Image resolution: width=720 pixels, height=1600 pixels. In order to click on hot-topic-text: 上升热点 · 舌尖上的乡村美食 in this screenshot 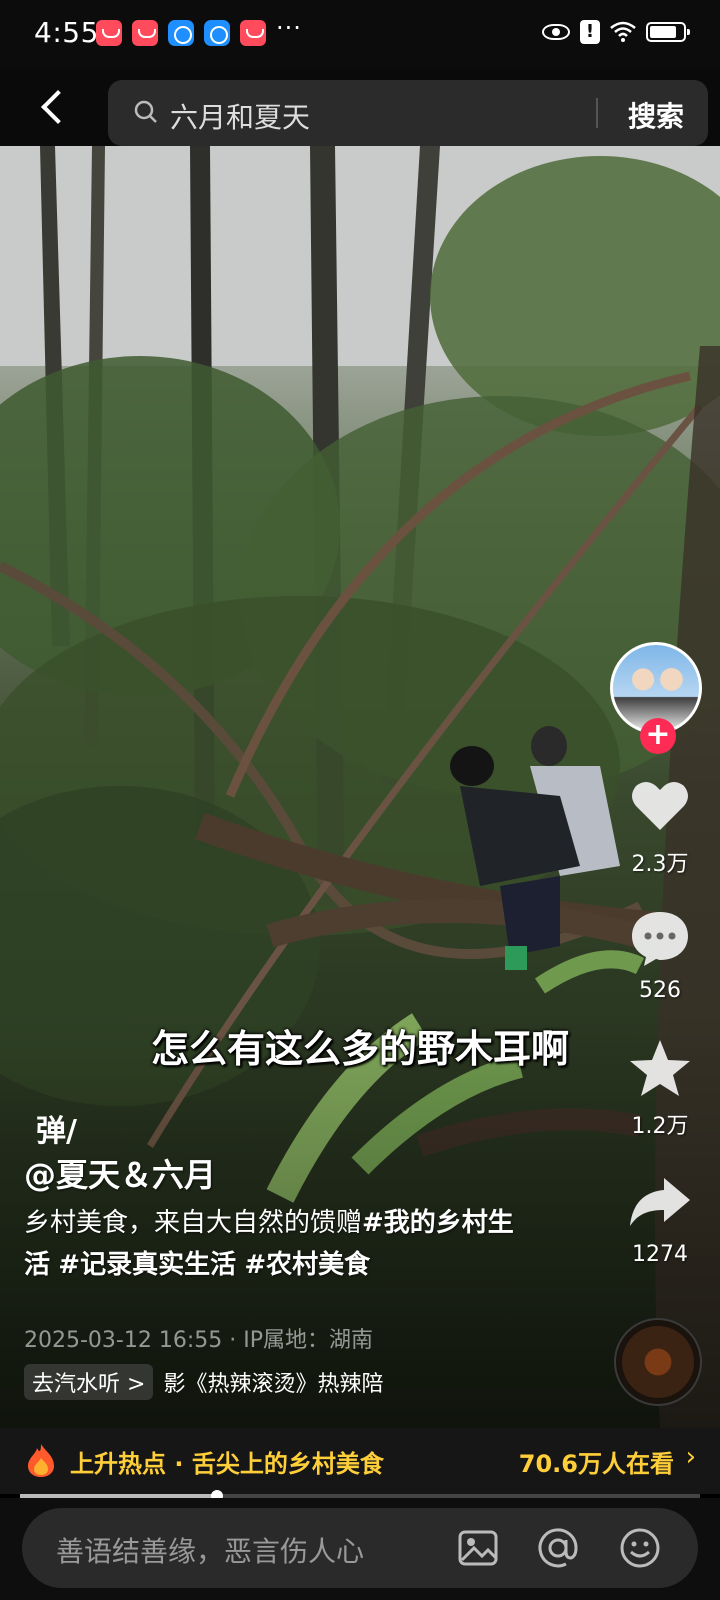, I will do `click(227, 1464)`.